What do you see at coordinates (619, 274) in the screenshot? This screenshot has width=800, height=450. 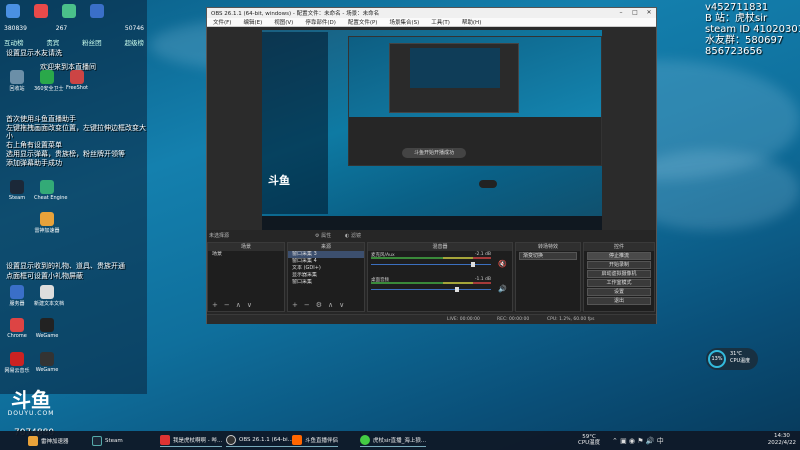 I see `virtual-camera-button: 启动虚拟摄像机` at bounding box center [619, 274].